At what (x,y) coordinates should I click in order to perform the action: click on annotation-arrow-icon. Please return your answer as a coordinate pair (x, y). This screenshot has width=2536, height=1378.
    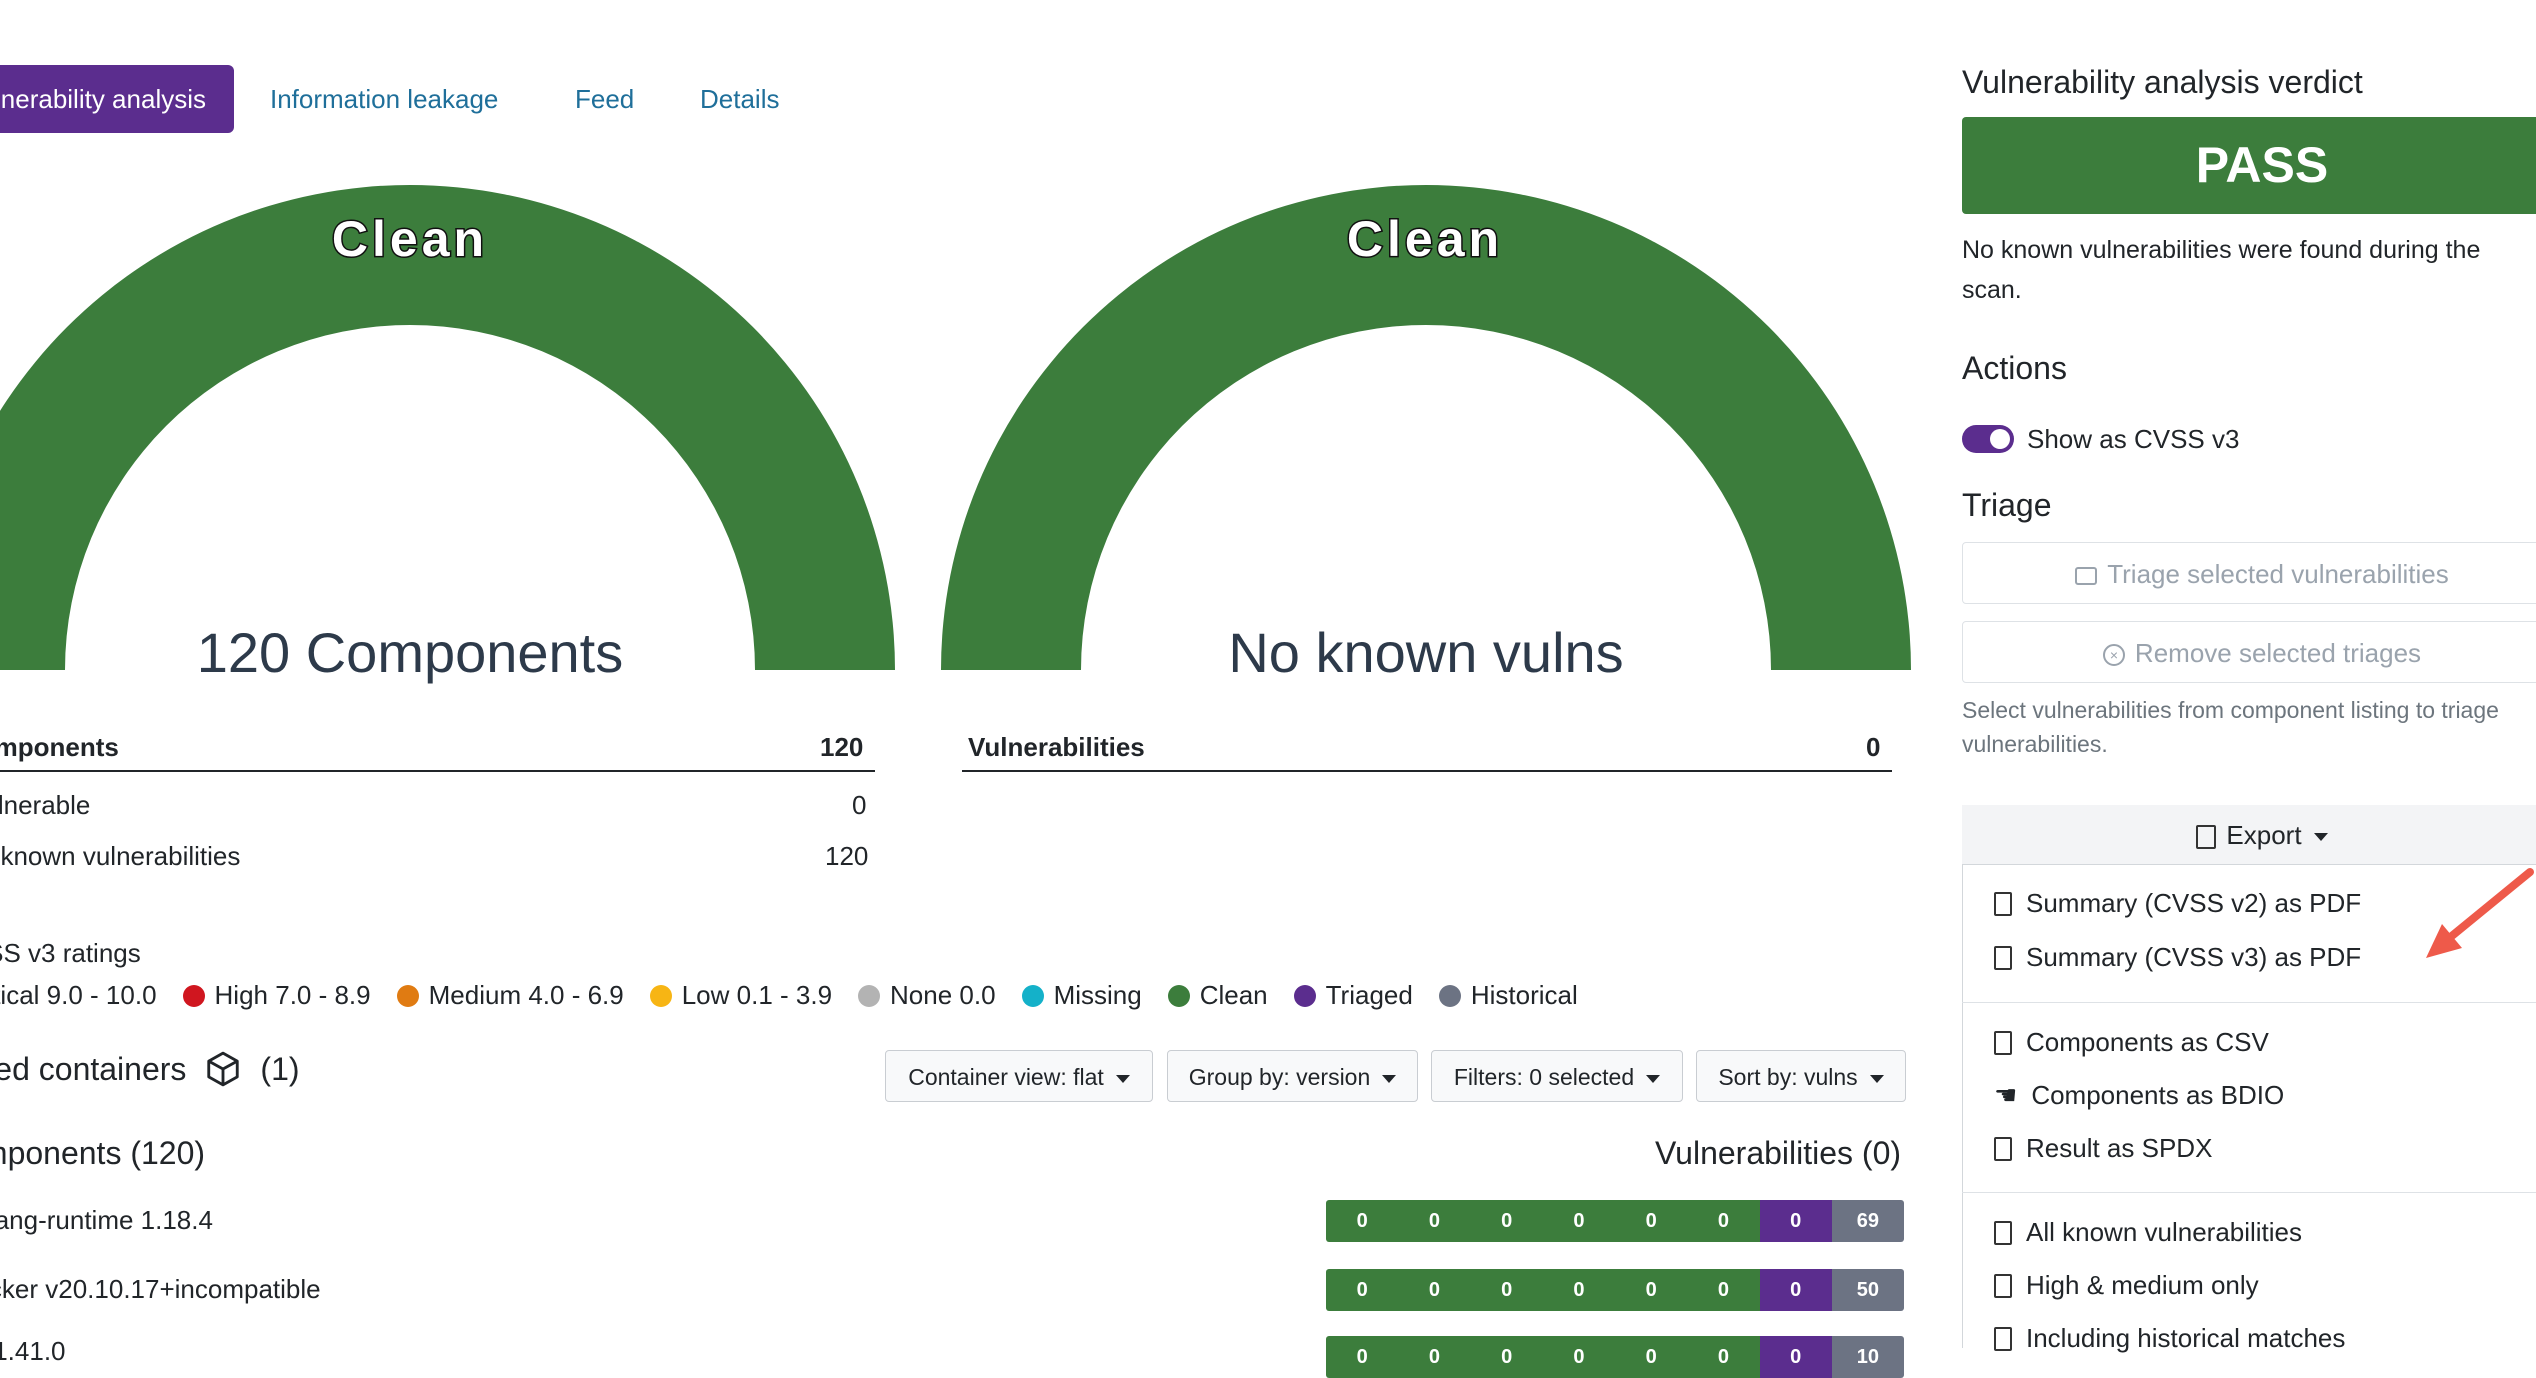
    Looking at the image, I should click on (2480, 913).